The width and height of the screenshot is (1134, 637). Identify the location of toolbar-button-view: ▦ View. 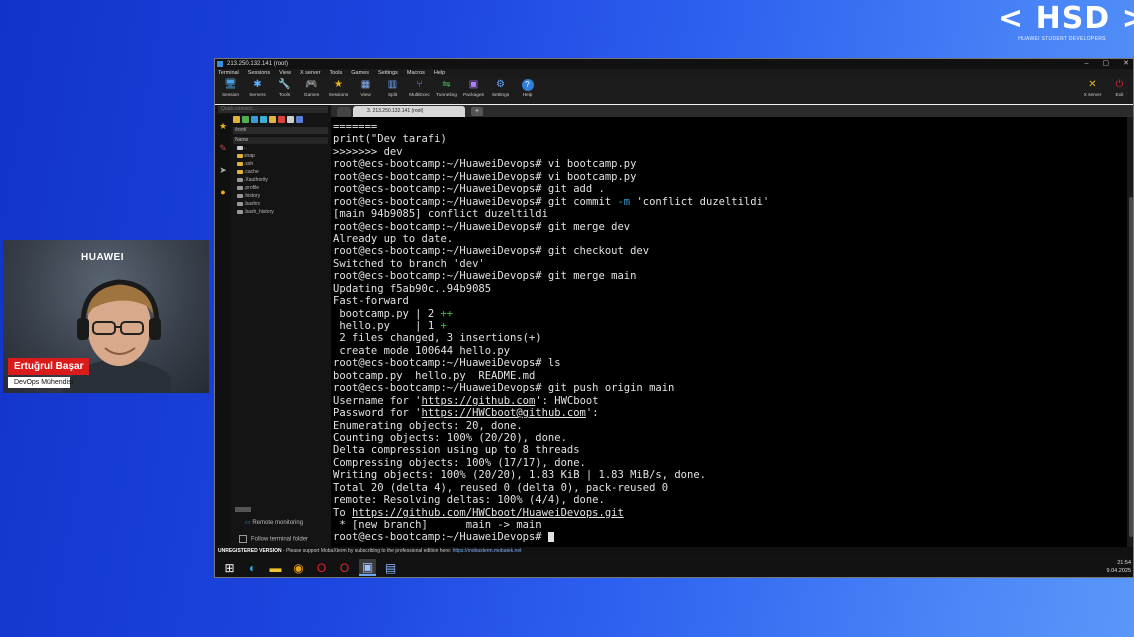
(365, 88).